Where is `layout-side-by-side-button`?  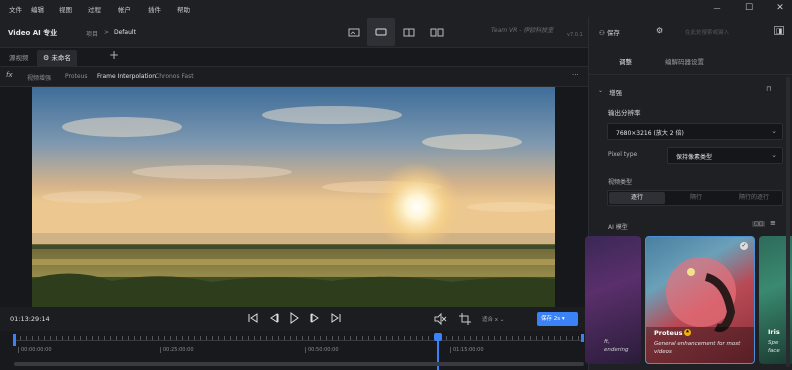 layout-side-by-side-button is located at coordinates (437, 32).